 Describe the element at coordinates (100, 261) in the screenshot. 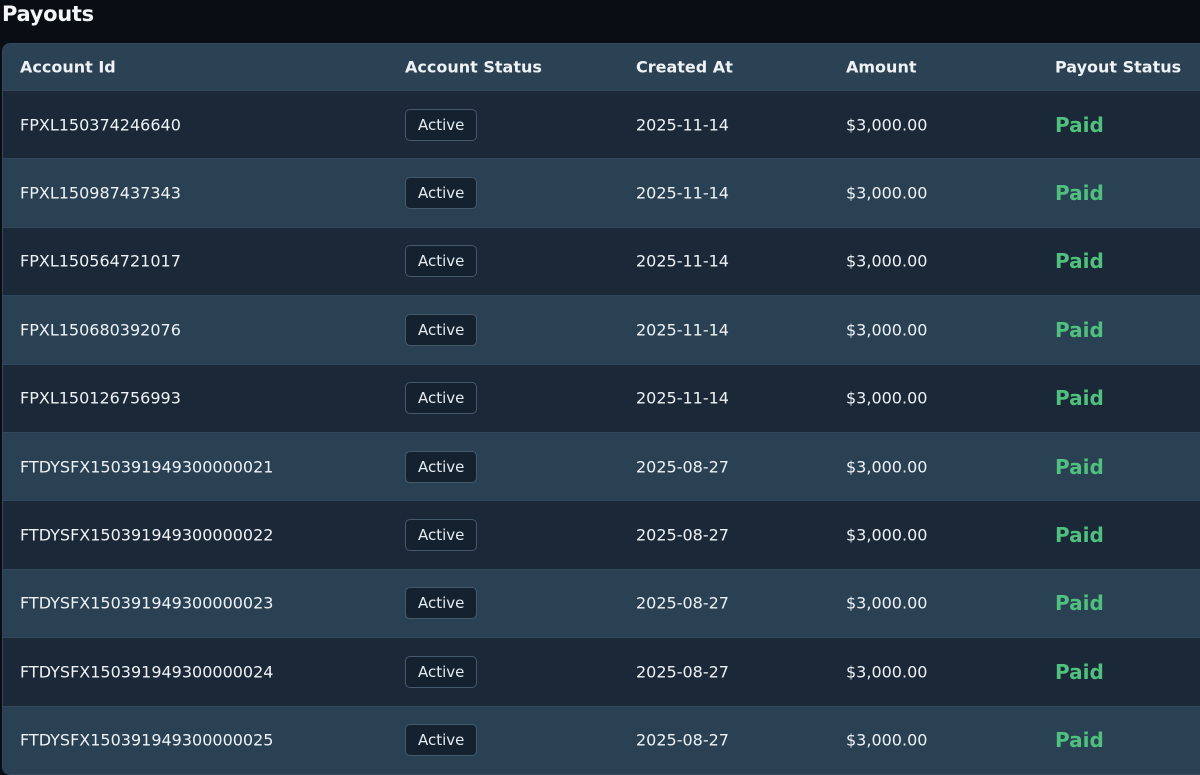

I see `account-id-cell: FPXL150564721017` at that location.